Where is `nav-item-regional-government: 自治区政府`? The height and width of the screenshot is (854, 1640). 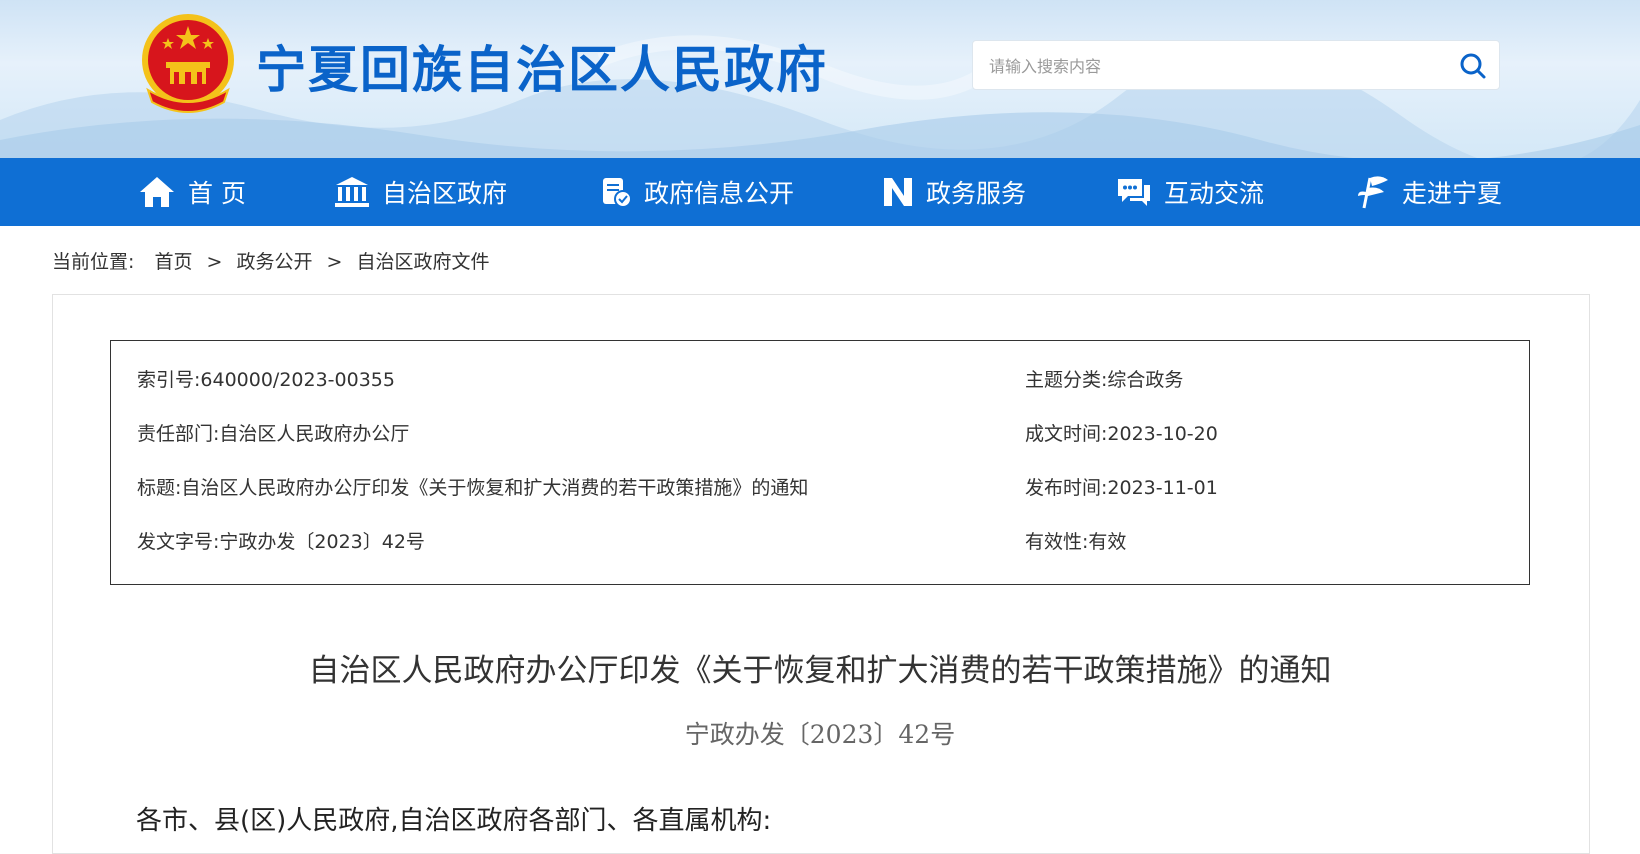
nav-item-regional-government: 自治区政府 is located at coordinates (420, 192).